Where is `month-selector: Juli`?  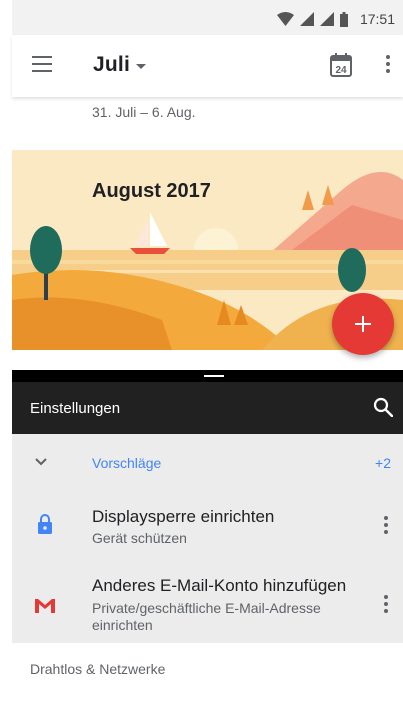
month-selector: Juli is located at coordinates (111, 65).